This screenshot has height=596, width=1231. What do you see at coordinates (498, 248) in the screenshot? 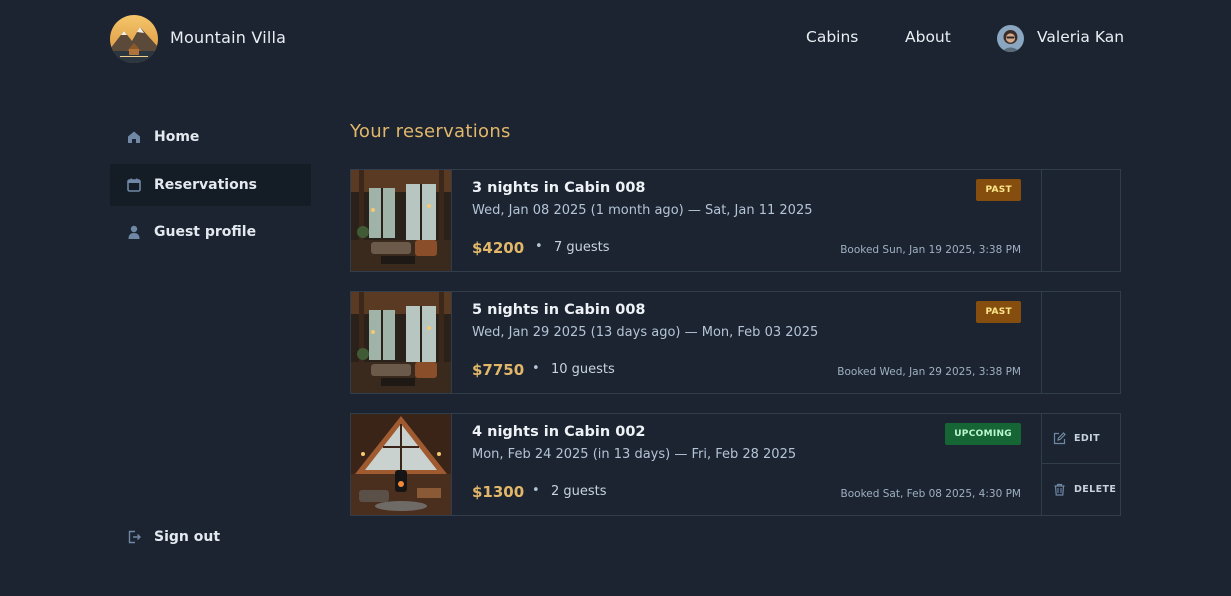
I see `reservation-price: $4200` at bounding box center [498, 248].